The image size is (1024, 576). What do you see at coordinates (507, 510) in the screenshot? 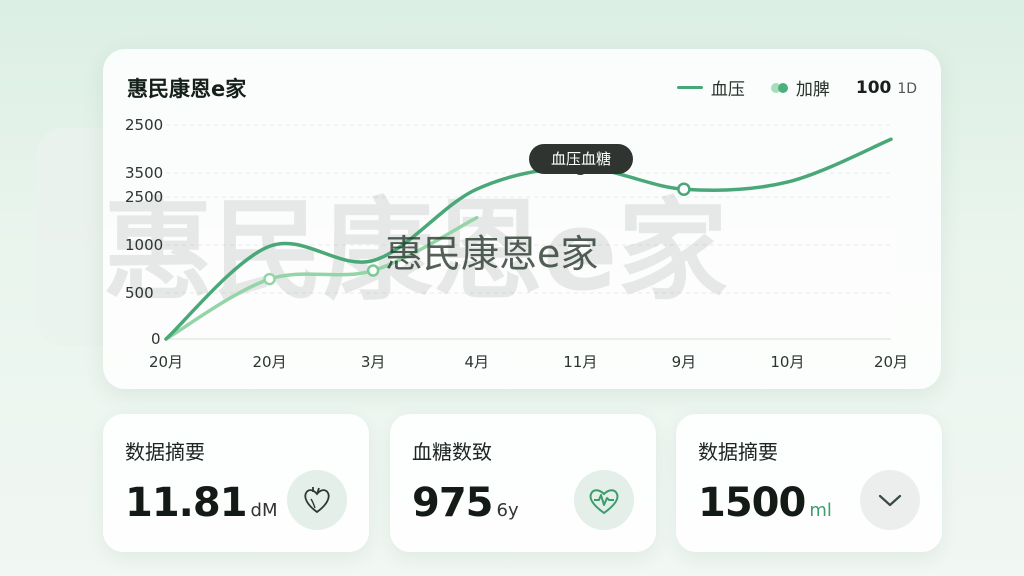
I see `stat-unit: 6y` at bounding box center [507, 510].